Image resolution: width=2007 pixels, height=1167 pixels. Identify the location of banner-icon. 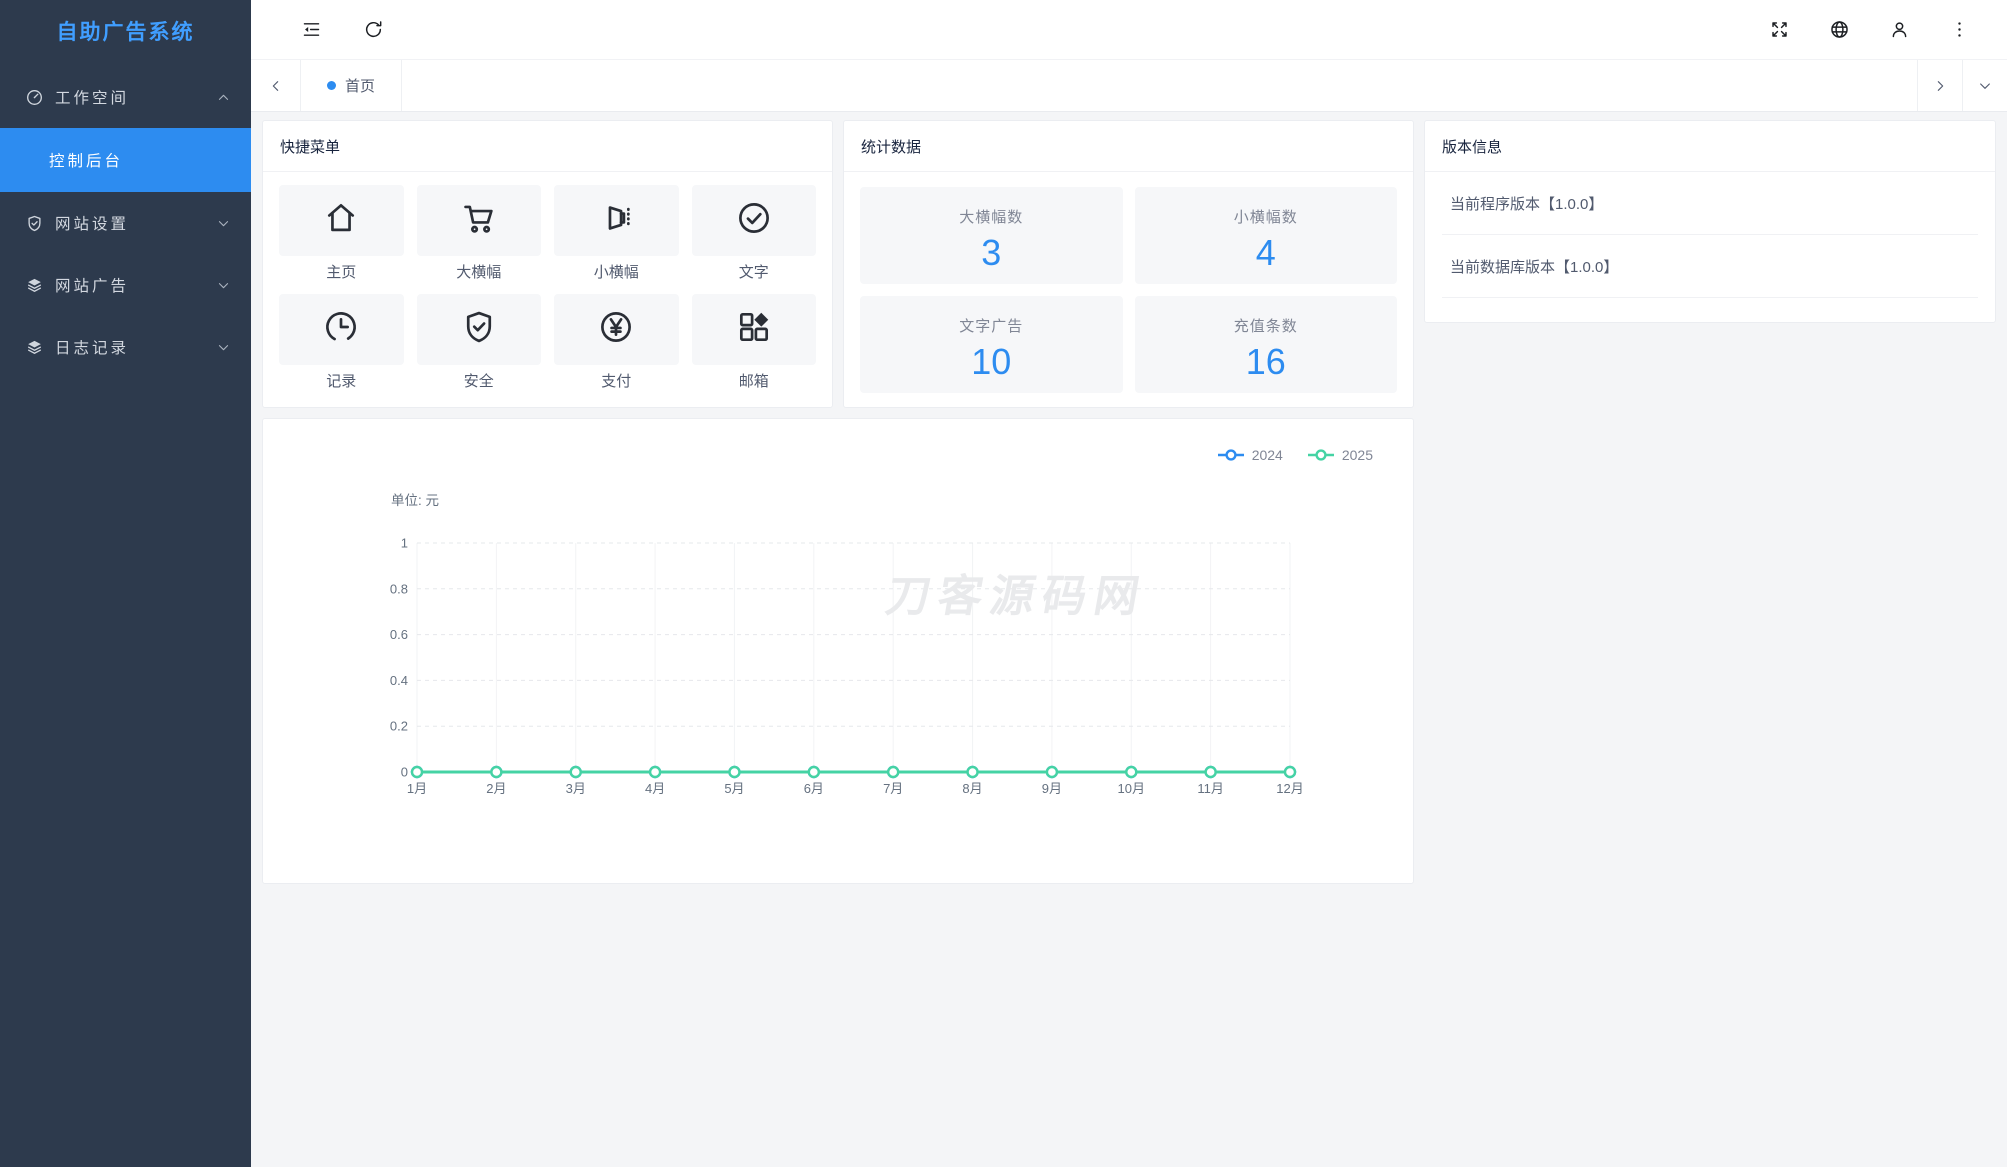
(616, 220).